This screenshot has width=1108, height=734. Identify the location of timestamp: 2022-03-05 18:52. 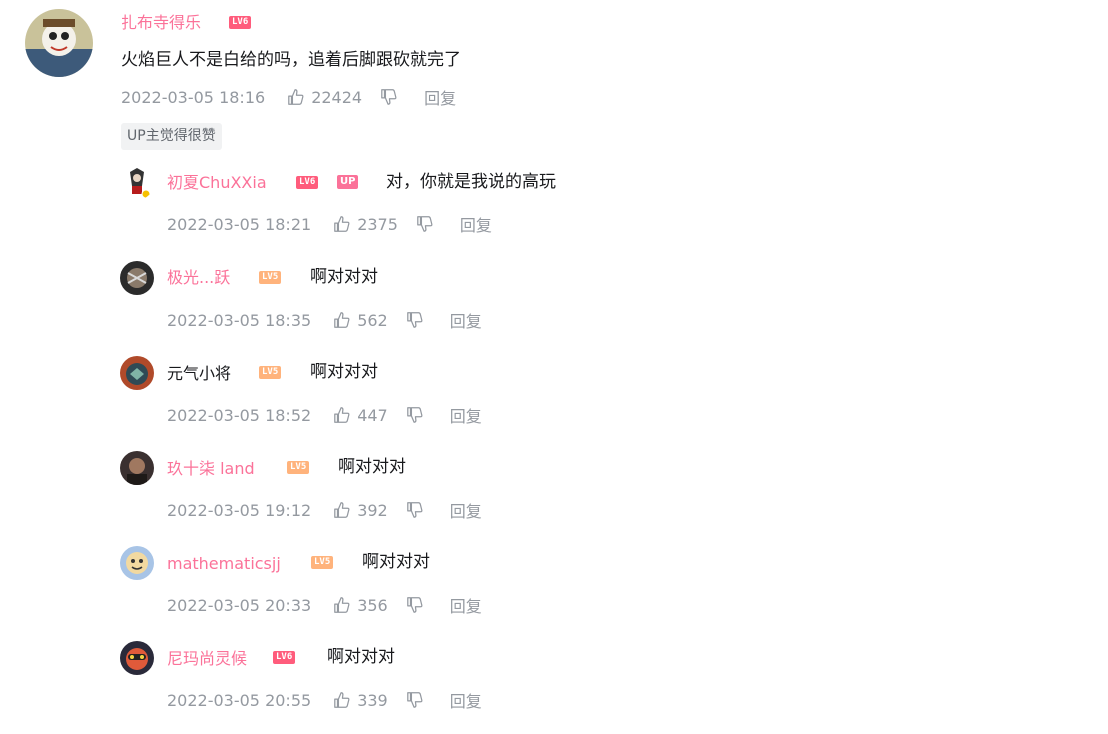
(239, 415).